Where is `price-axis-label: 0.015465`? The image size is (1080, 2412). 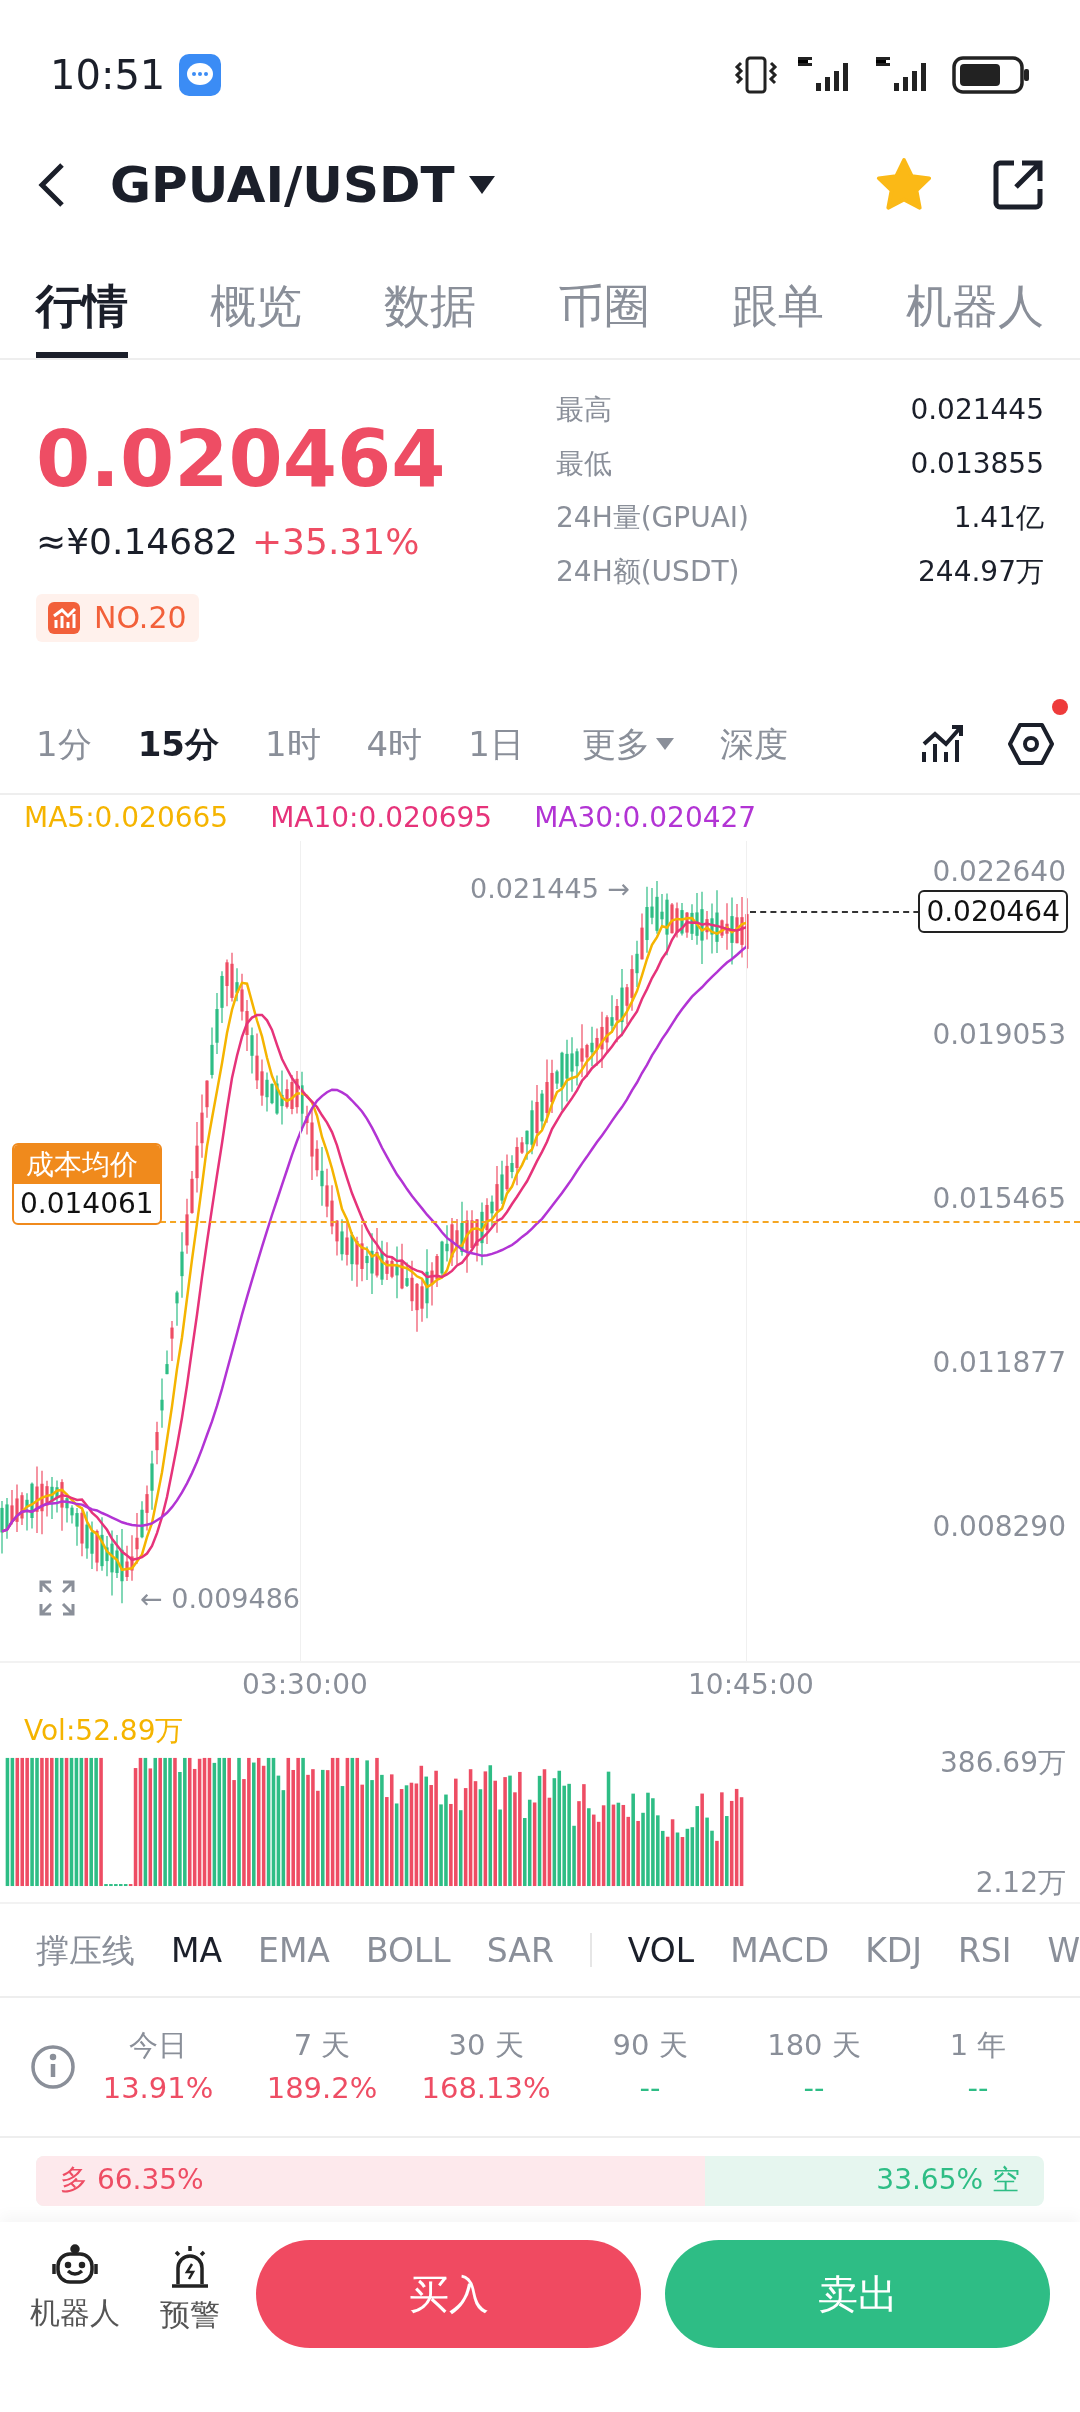
price-axis-label: 0.015465 is located at coordinates (999, 1199).